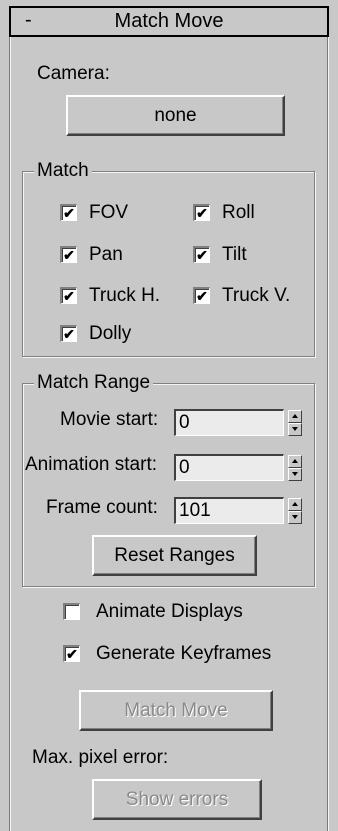 The image size is (338, 831). Describe the element at coordinates (234, 254) in the screenshot. I see `tilt-label: Tilt` at that location.